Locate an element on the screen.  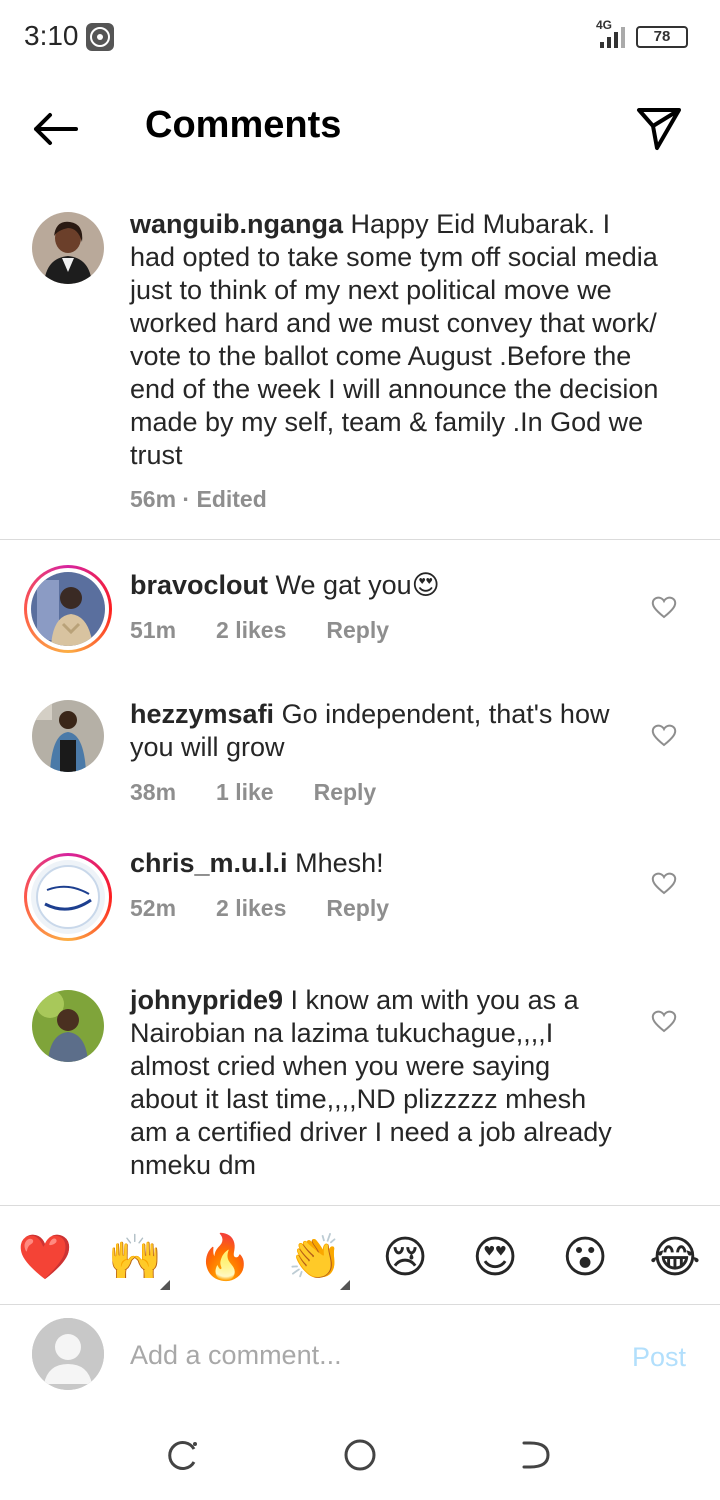
comment-username: johnypride9 is located at coordinates (206, 1000).